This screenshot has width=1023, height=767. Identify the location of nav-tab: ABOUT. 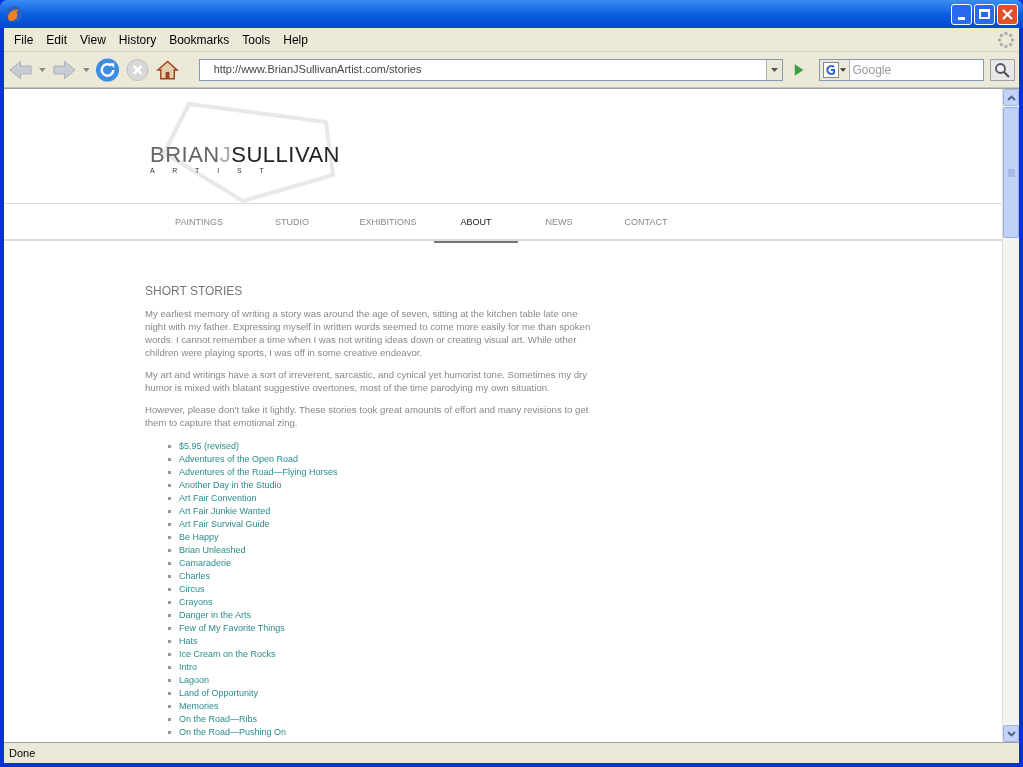
(476, 223).